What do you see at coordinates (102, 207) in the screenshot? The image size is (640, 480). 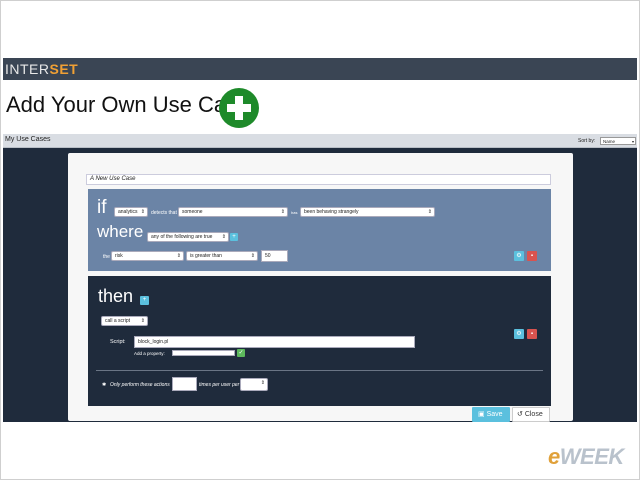 I see `if-keyword: if` at bounding box center [102, 207].